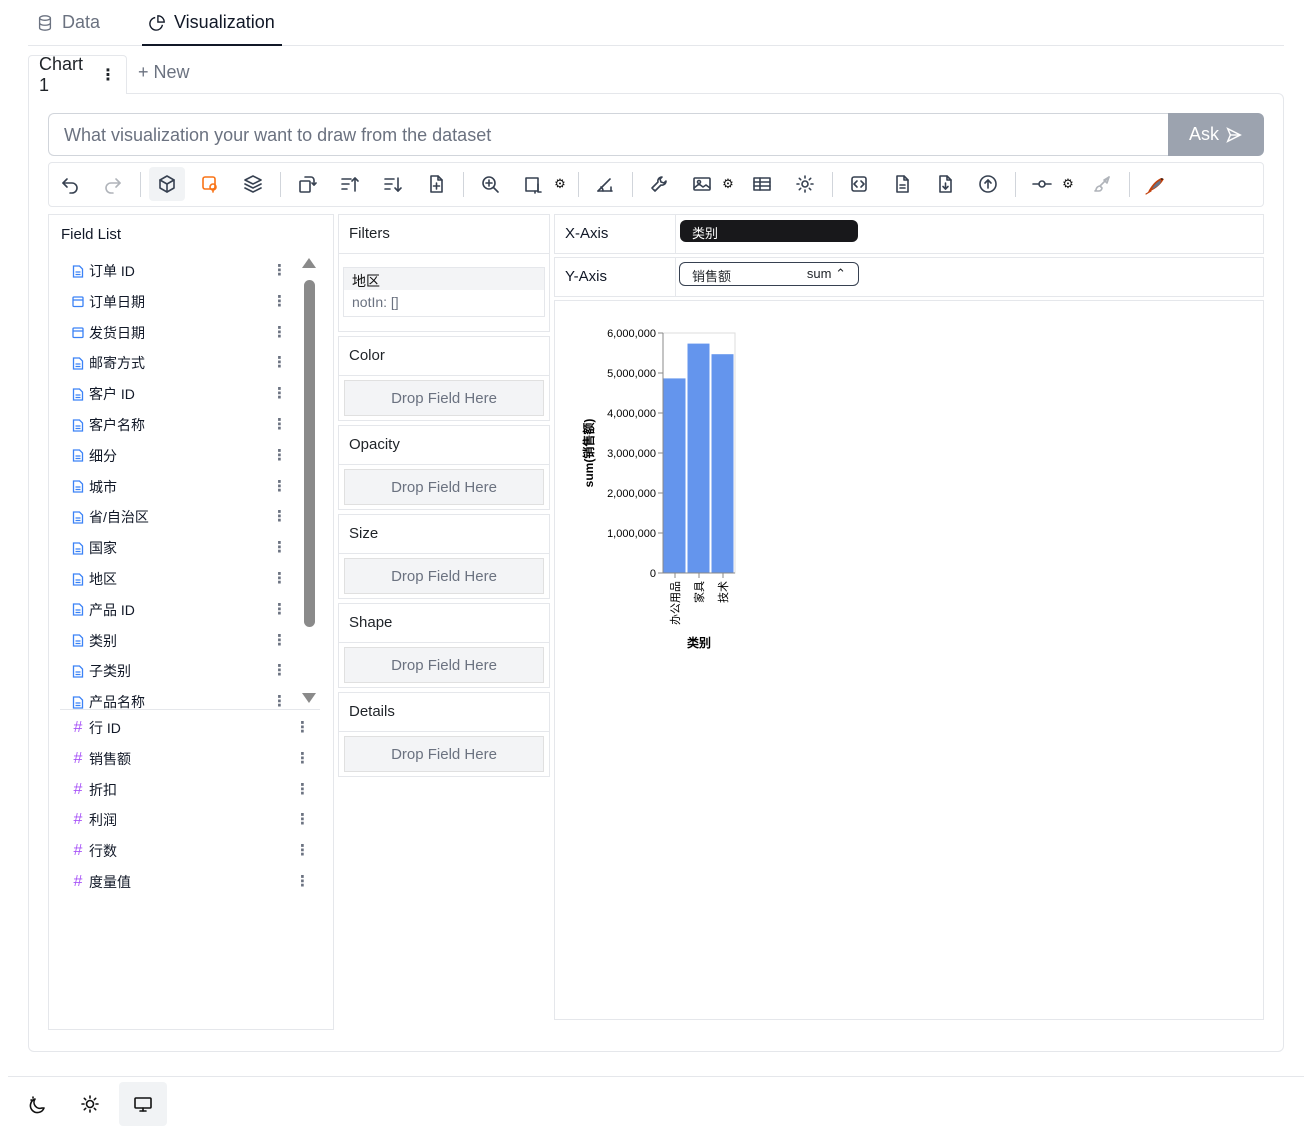 This screenshot has width=1308, height=1126. Describe the element at coordinates (444, 665) in the screenshot. I see `shape-drop-zone: Drop Field Here` at that location.